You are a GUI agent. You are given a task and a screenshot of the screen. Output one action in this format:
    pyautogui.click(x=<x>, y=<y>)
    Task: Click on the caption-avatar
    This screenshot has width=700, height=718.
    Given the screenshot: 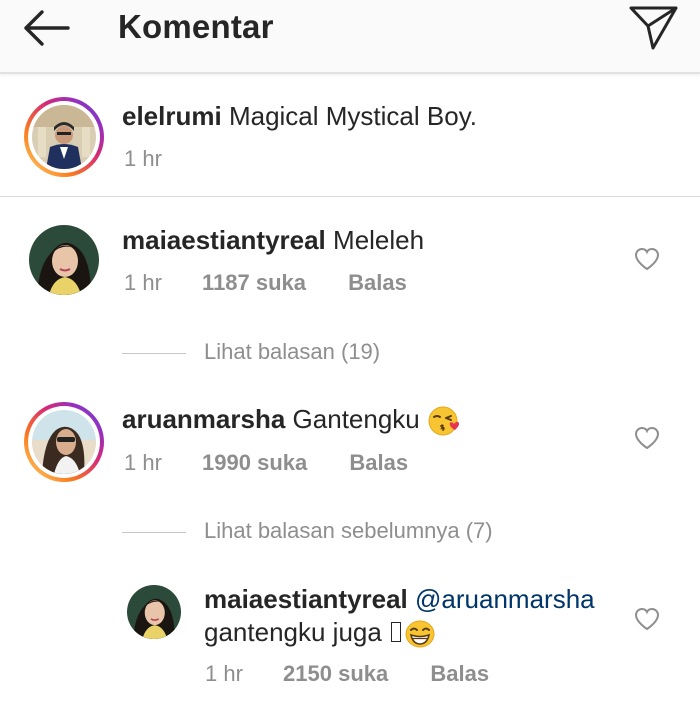 What is the action you would take?
    pyautogui.click(x=64, y=137)
    